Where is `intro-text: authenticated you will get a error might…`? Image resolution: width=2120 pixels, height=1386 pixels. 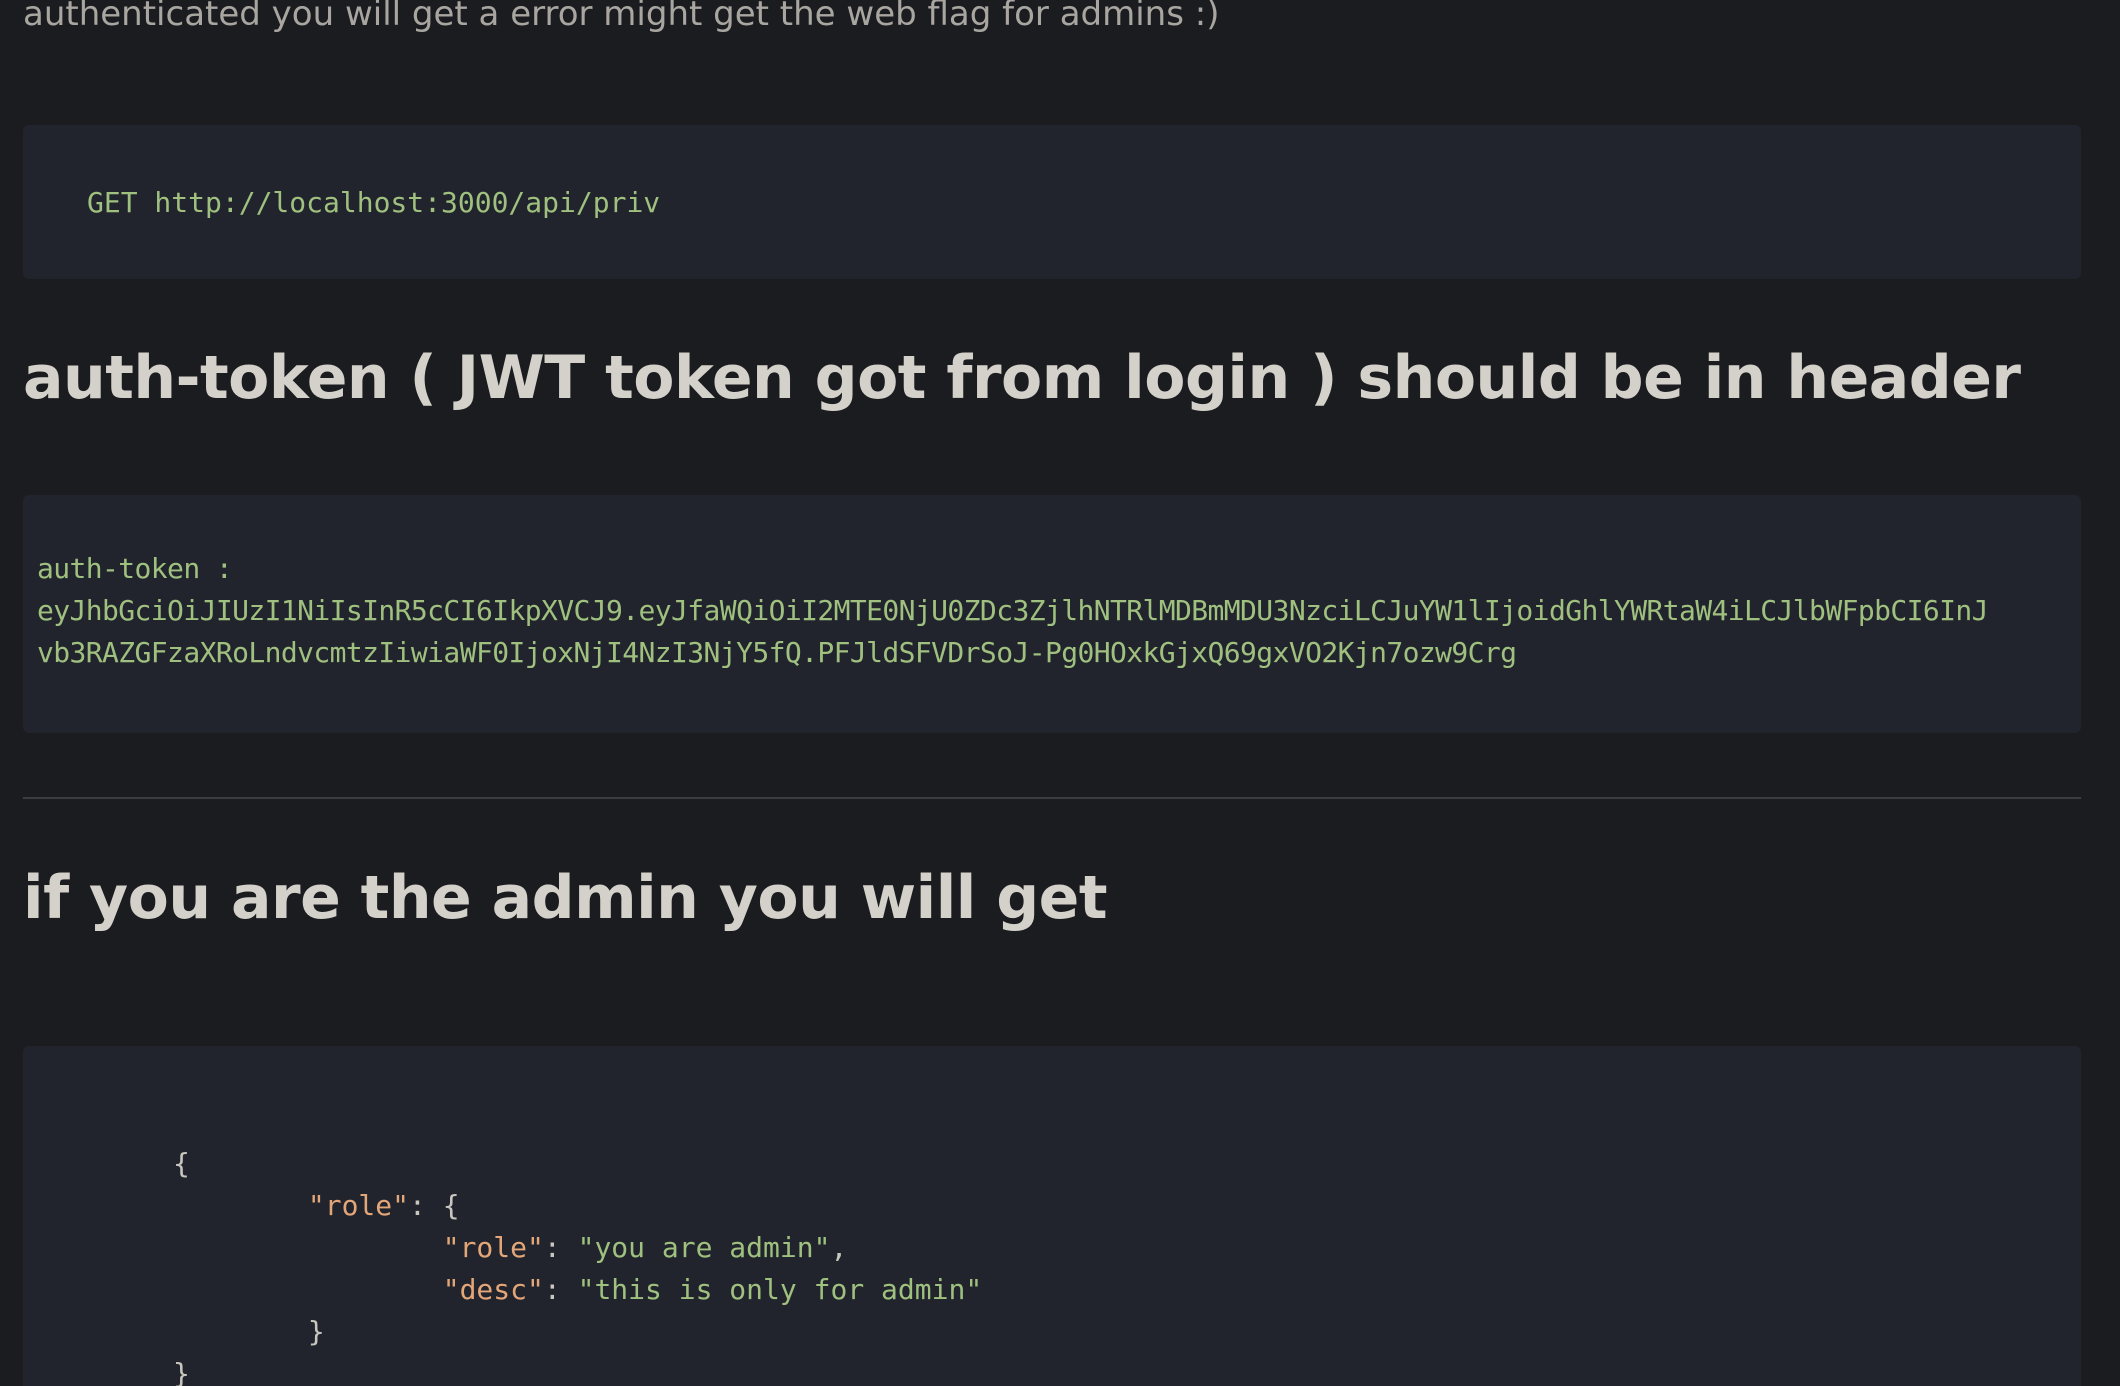 intro-text: authenticated you will get a error might… is located at coordinates (621, 17).